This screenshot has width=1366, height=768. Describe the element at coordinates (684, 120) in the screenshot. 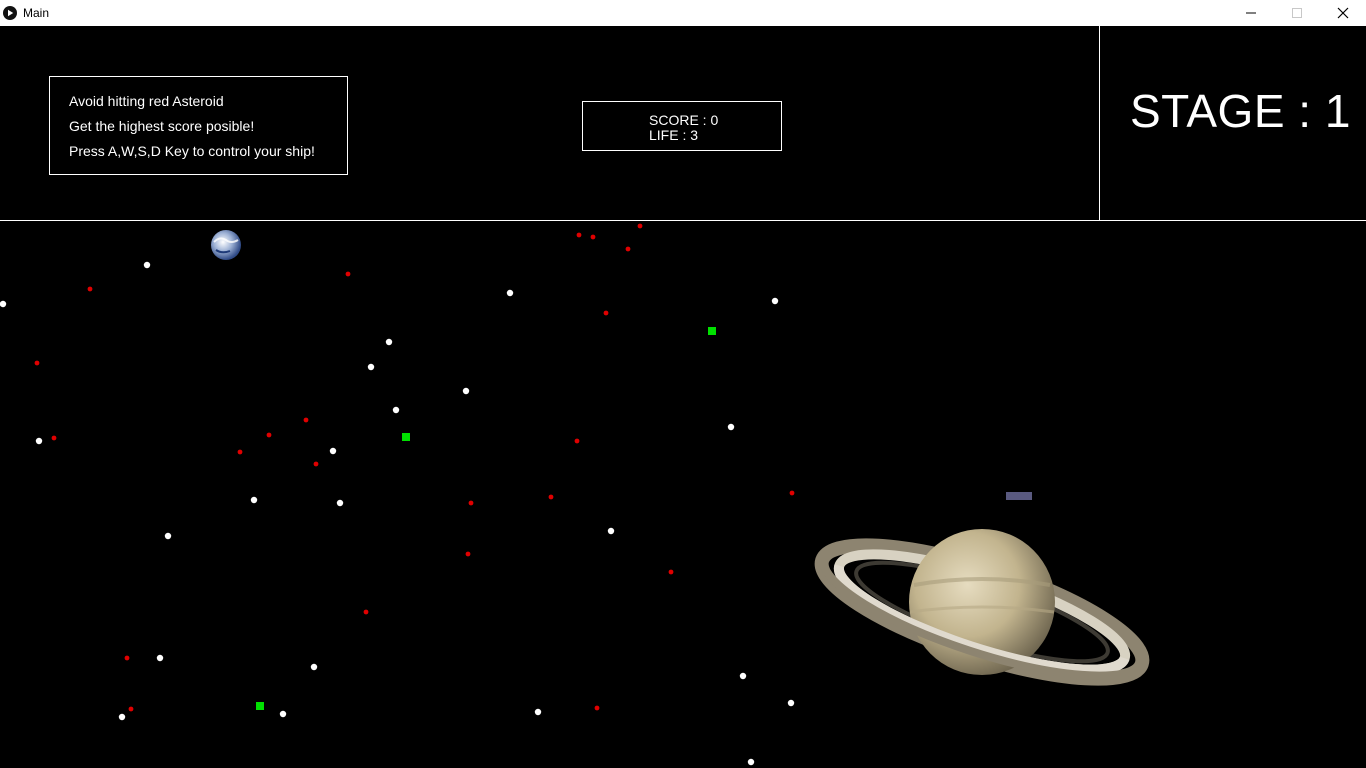

I see `score-text: SCORE : 0` at that location.